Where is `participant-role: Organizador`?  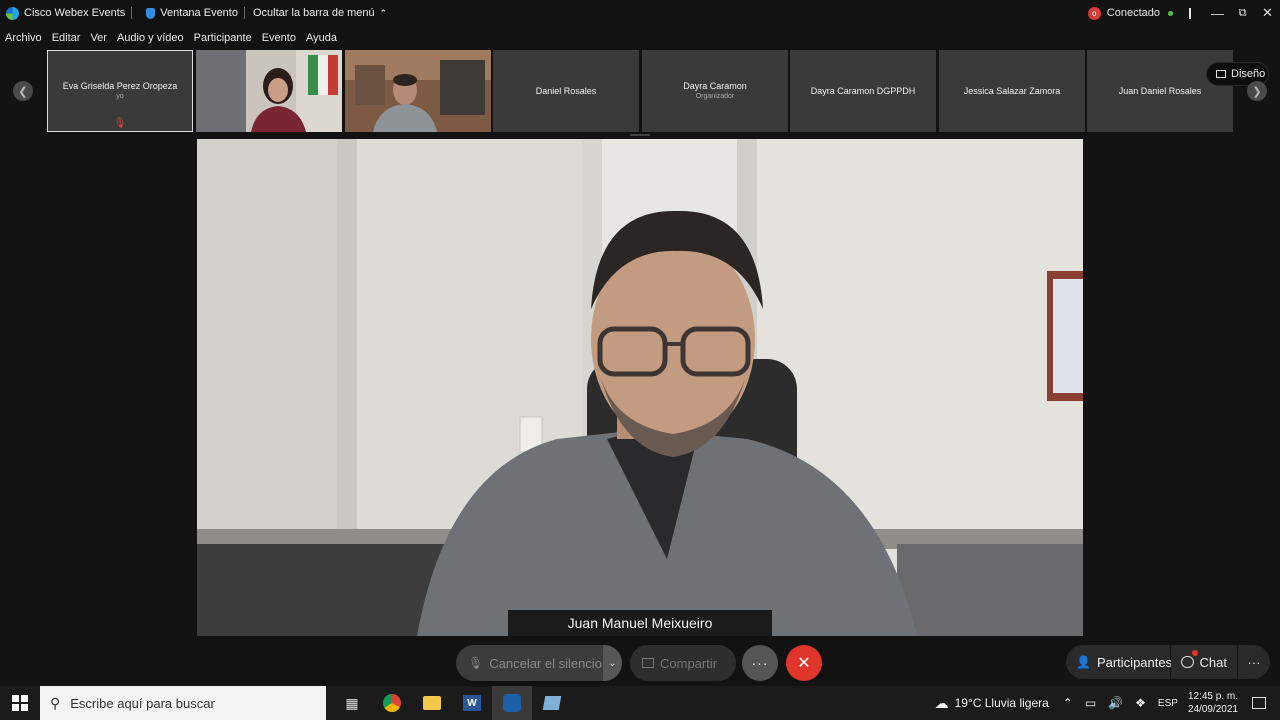 participant-role: Organizador is located at coordinates (715, 96).